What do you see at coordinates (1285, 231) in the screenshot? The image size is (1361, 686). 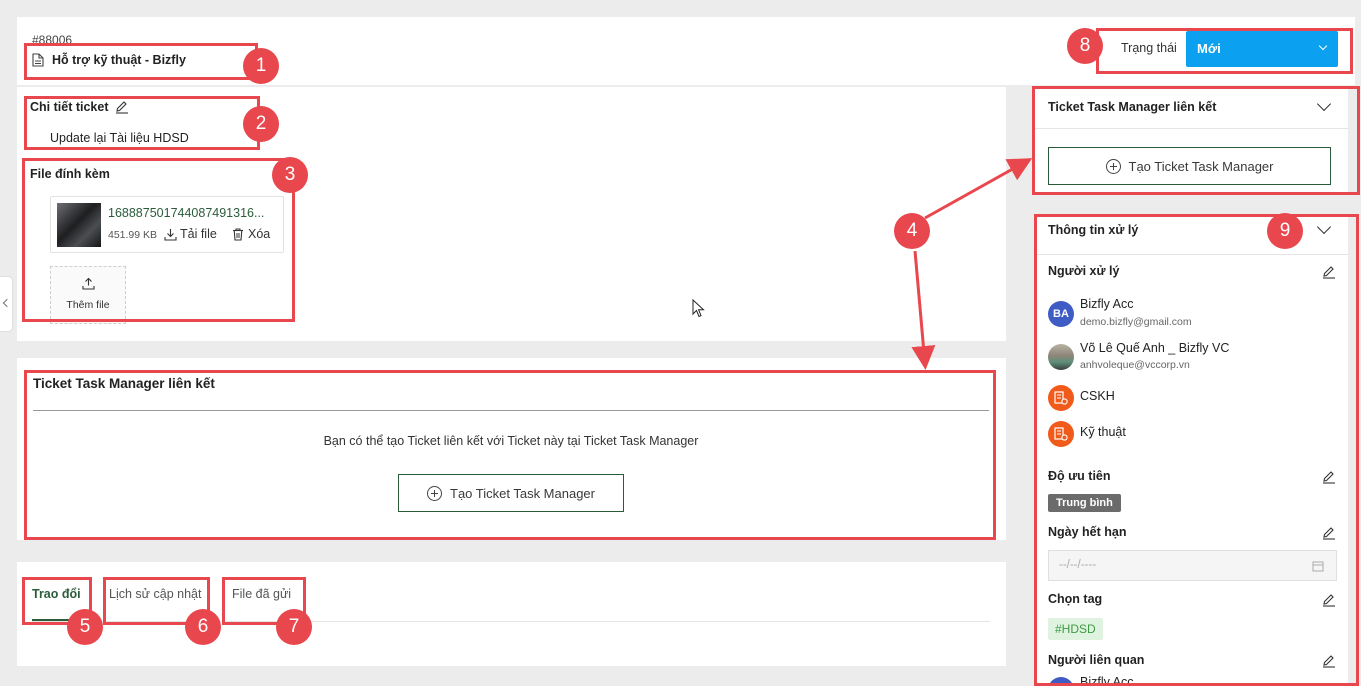 I see `annotation-badge-9: 9` at bounding box center [1285, 231].